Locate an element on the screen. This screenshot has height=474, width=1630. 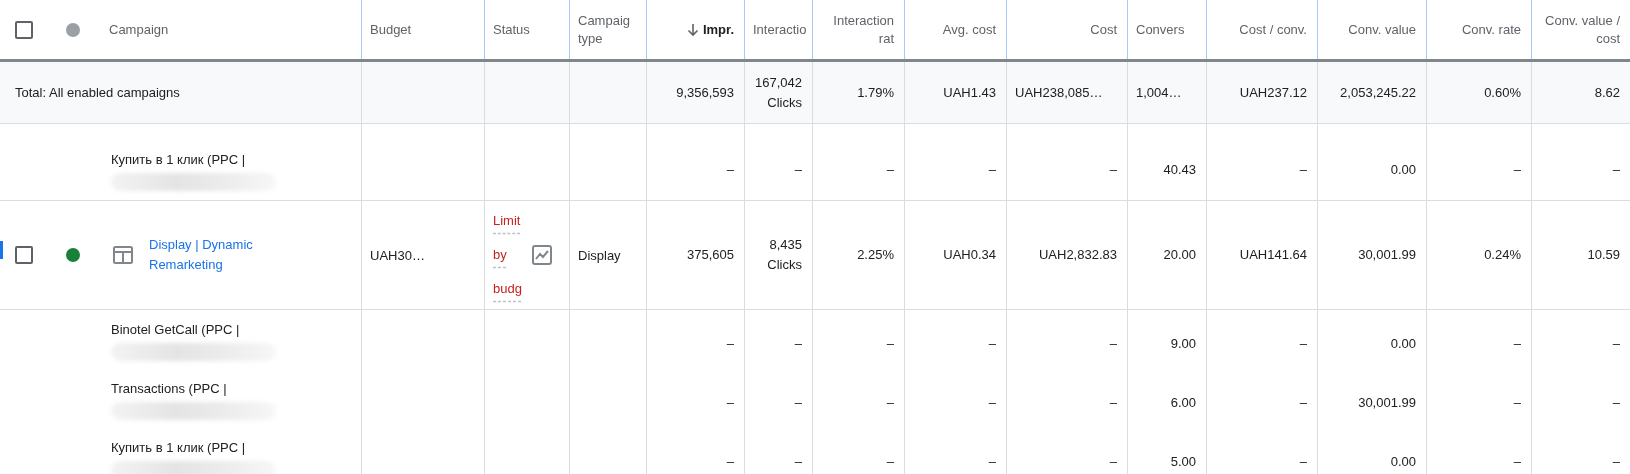
column-header: Campaign is located at coordinates (139, 29).